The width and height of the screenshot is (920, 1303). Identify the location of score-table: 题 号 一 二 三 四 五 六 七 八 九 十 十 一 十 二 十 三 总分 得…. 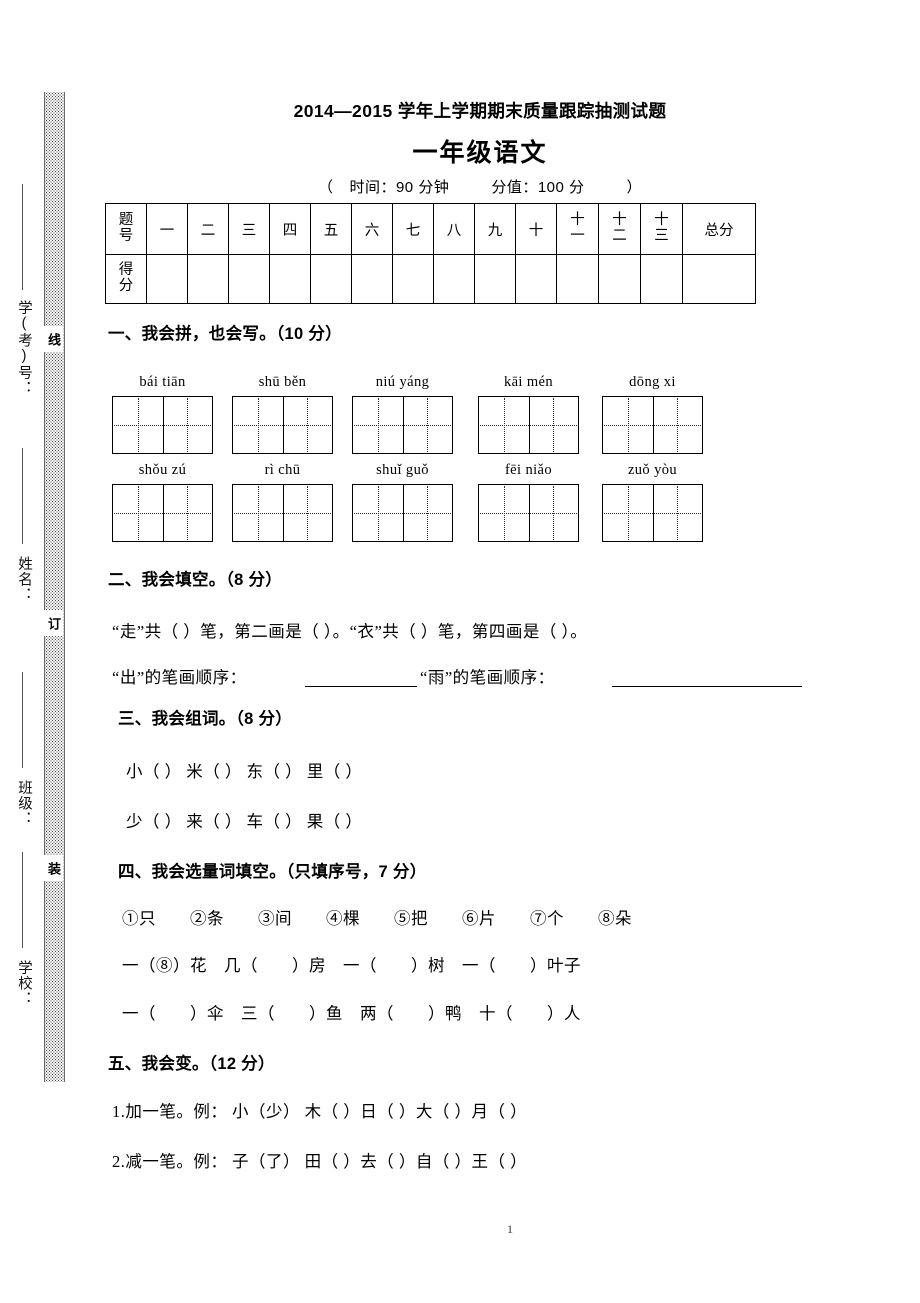
(430, 253).